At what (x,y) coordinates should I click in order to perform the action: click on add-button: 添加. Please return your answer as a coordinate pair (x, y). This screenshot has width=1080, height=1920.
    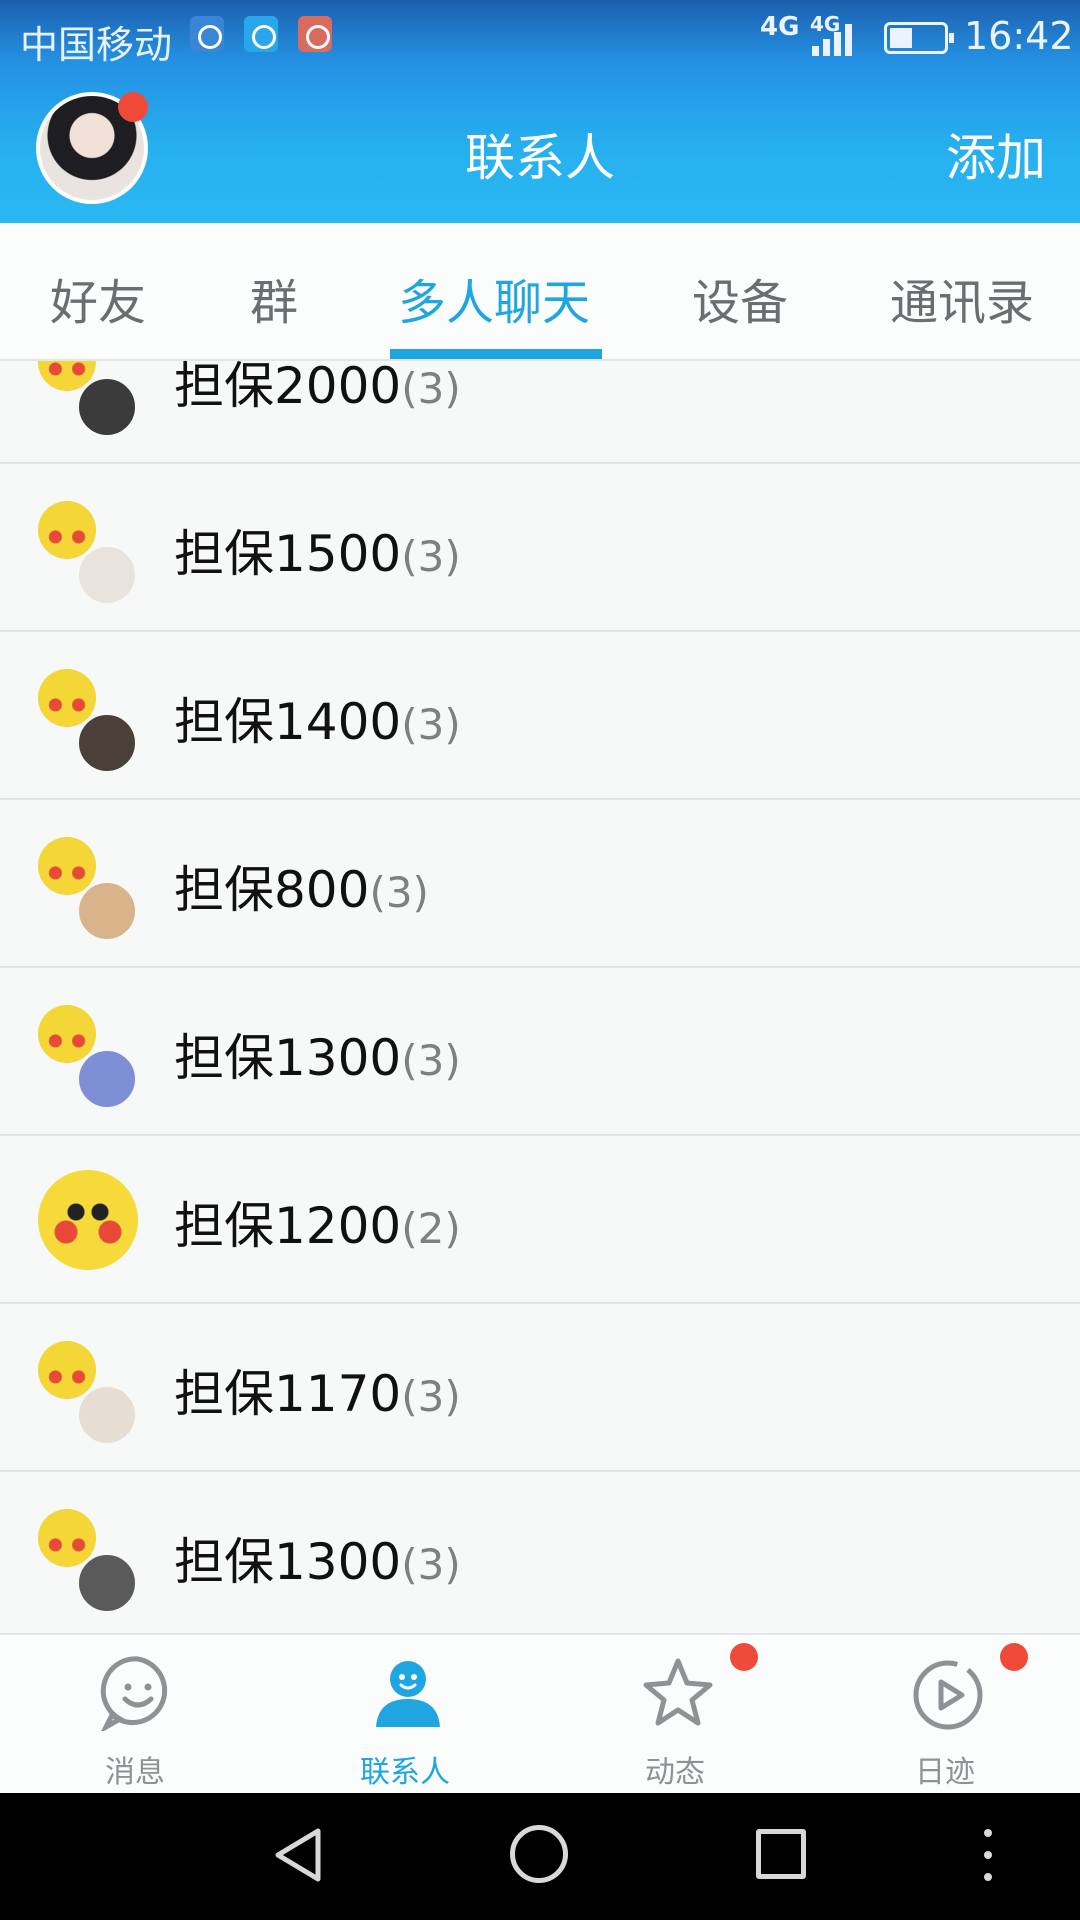
    Looking at the image, I should click on (996, 154).